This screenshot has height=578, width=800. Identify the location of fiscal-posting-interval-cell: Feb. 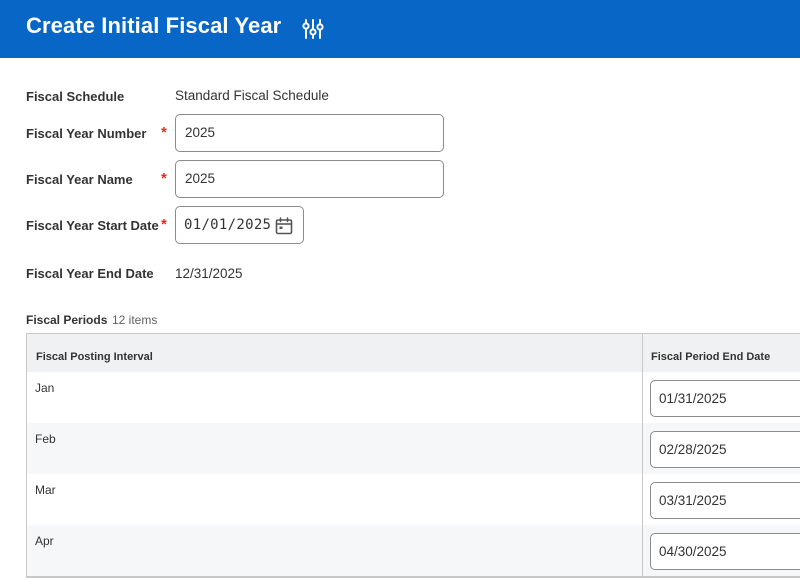
(45, 439).